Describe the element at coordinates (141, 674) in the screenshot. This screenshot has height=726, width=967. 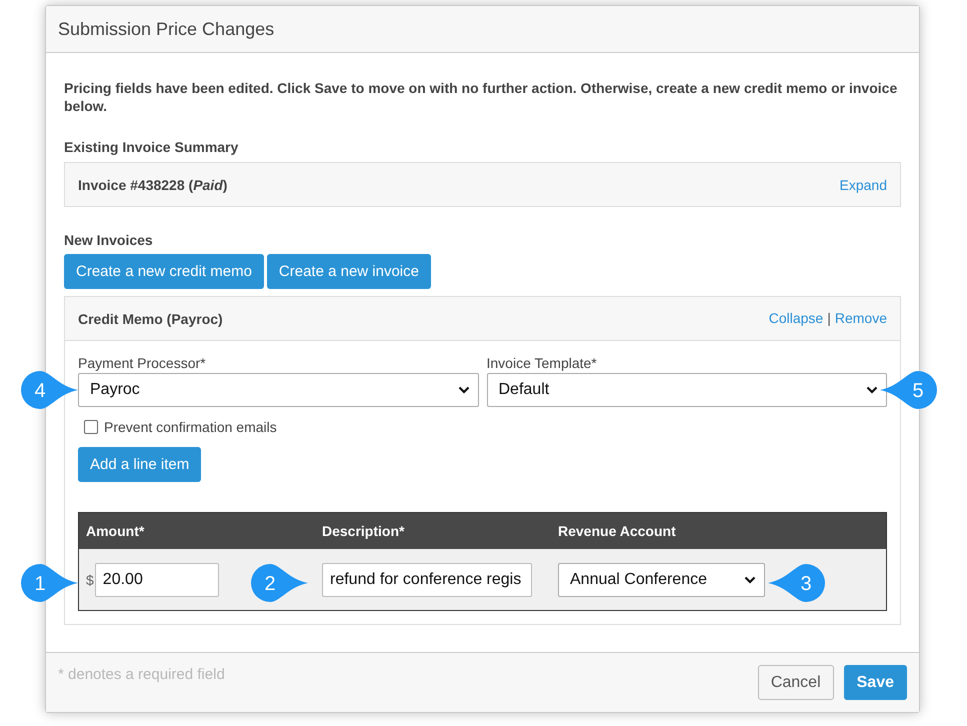
I see `required-note: * denotes a required field` at that location.